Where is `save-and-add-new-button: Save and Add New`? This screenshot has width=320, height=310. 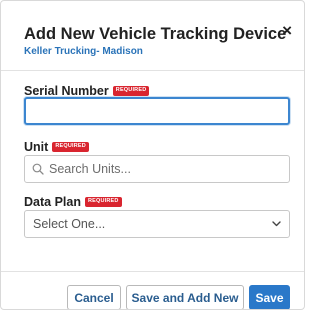 save-and-add-new-button: Save and Add New is located at coordinates (185, 297).